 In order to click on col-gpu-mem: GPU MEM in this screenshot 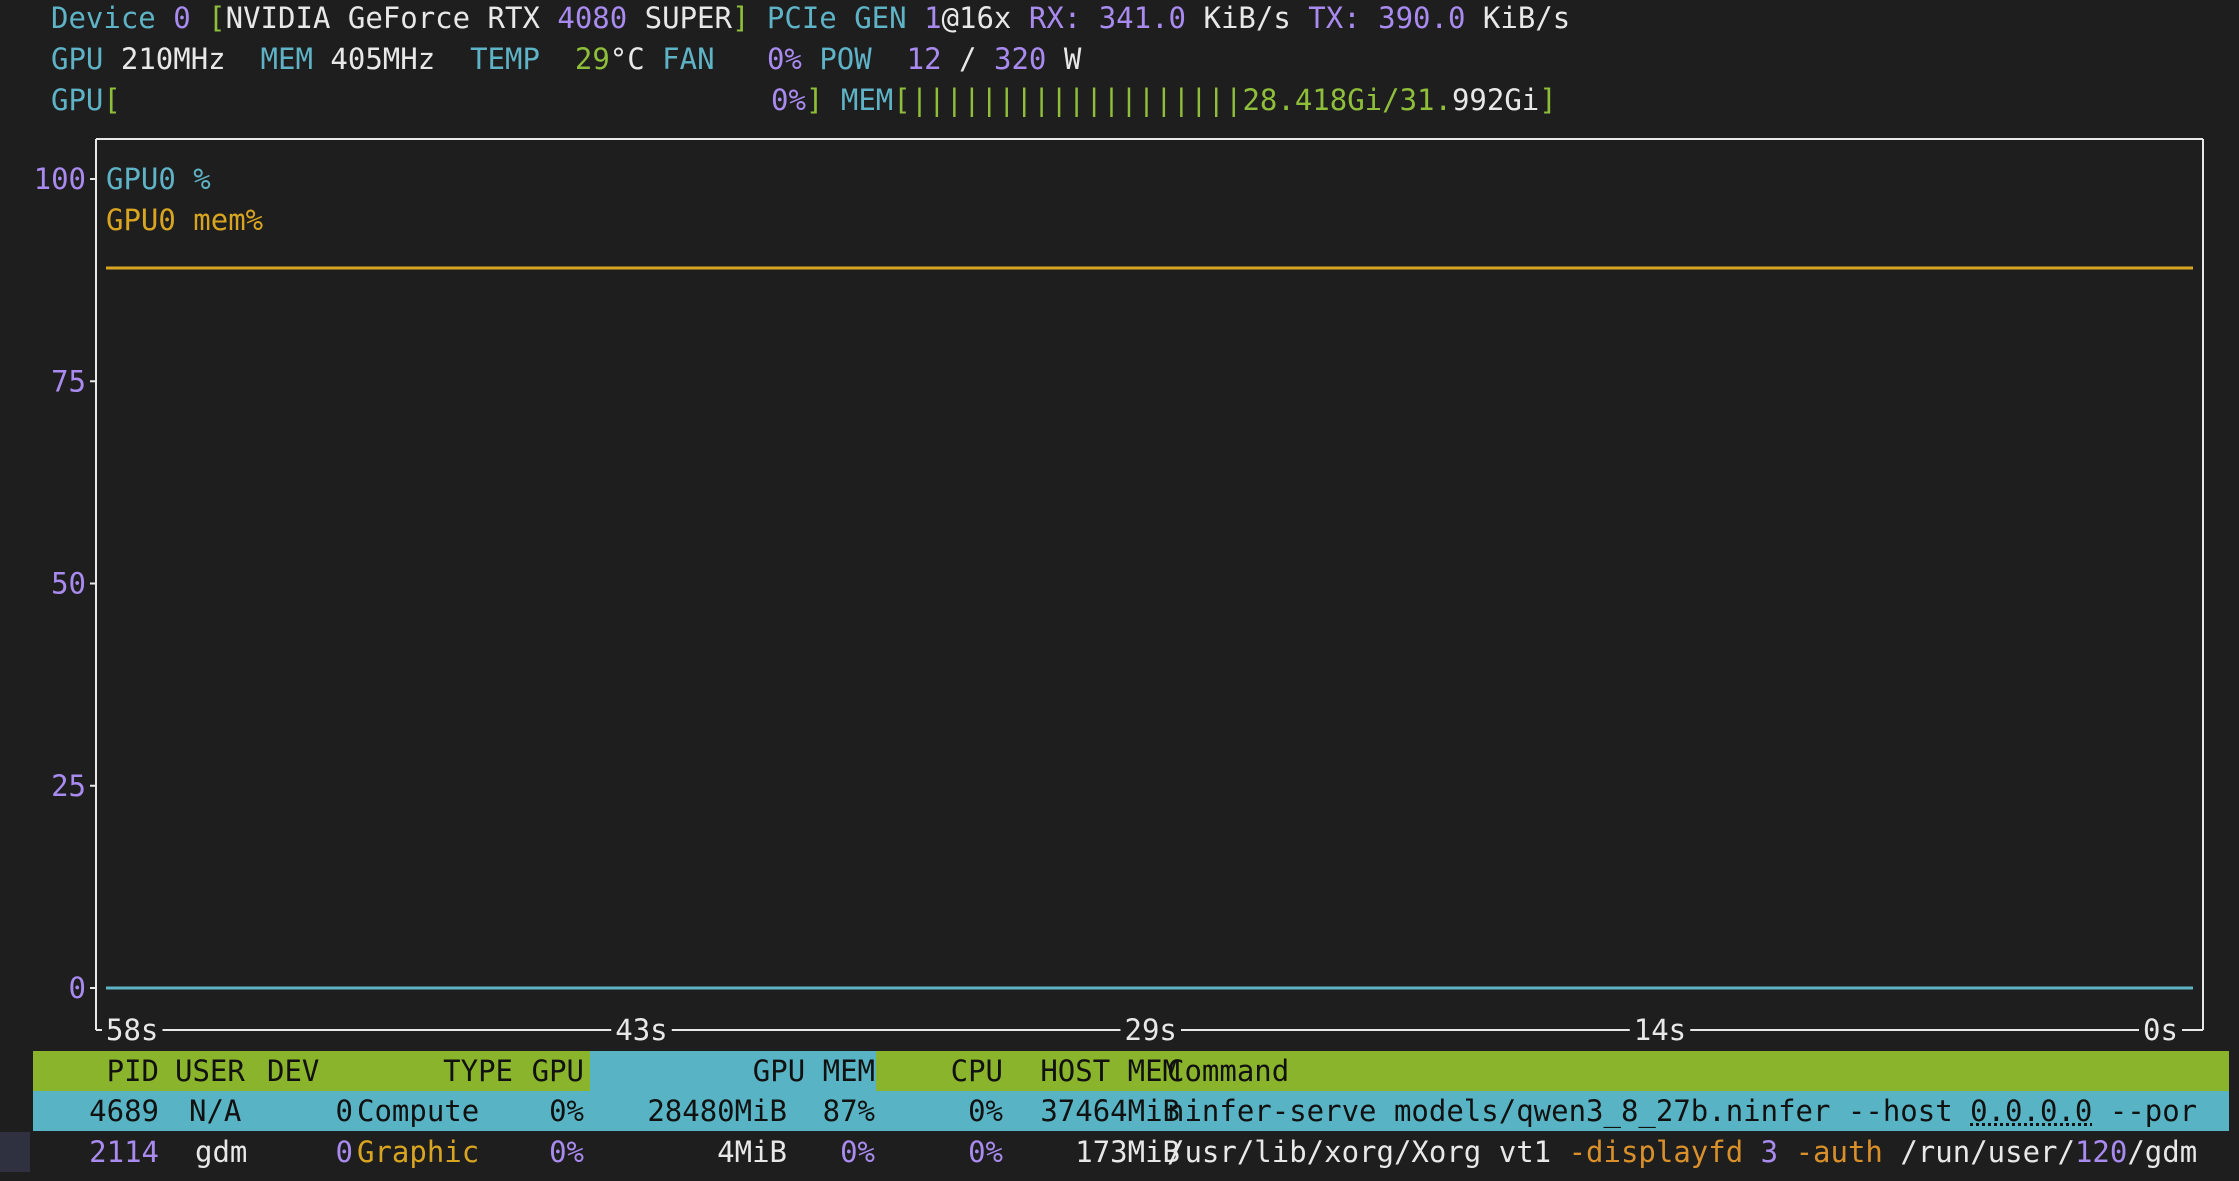, I will do `click(754, 1071)`.